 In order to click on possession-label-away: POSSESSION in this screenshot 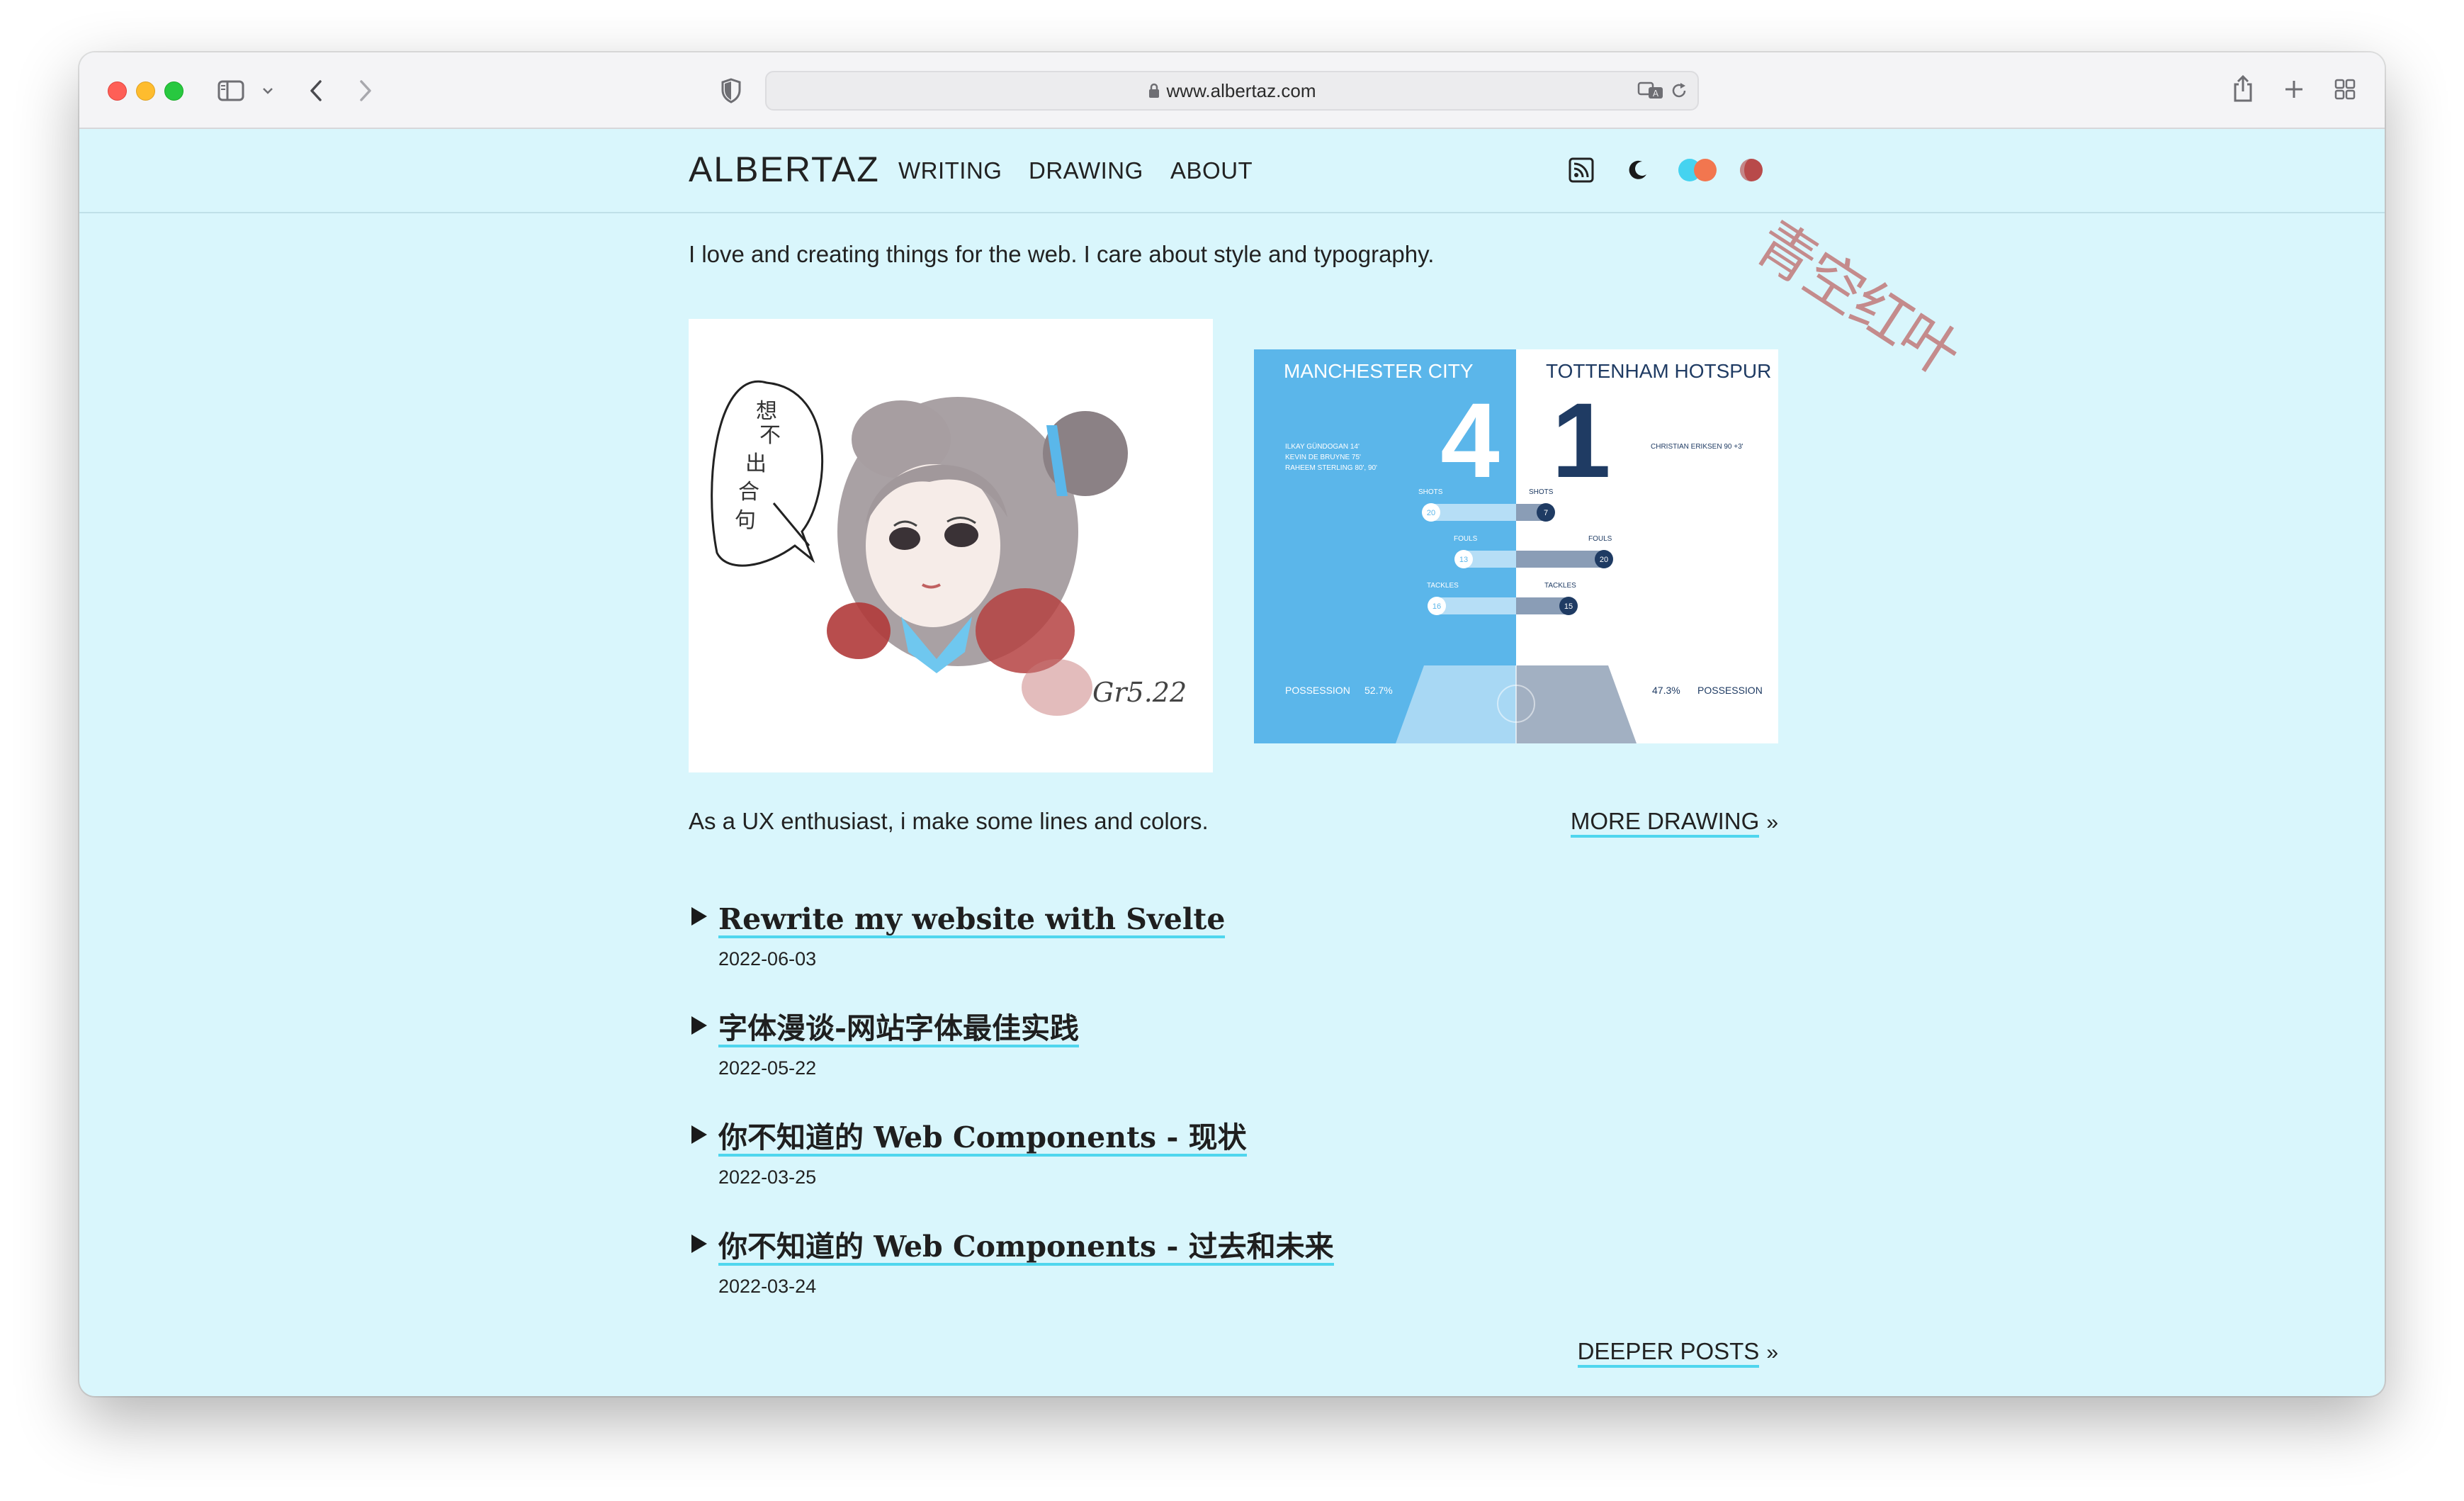, I will do `click(1730, 690)`.